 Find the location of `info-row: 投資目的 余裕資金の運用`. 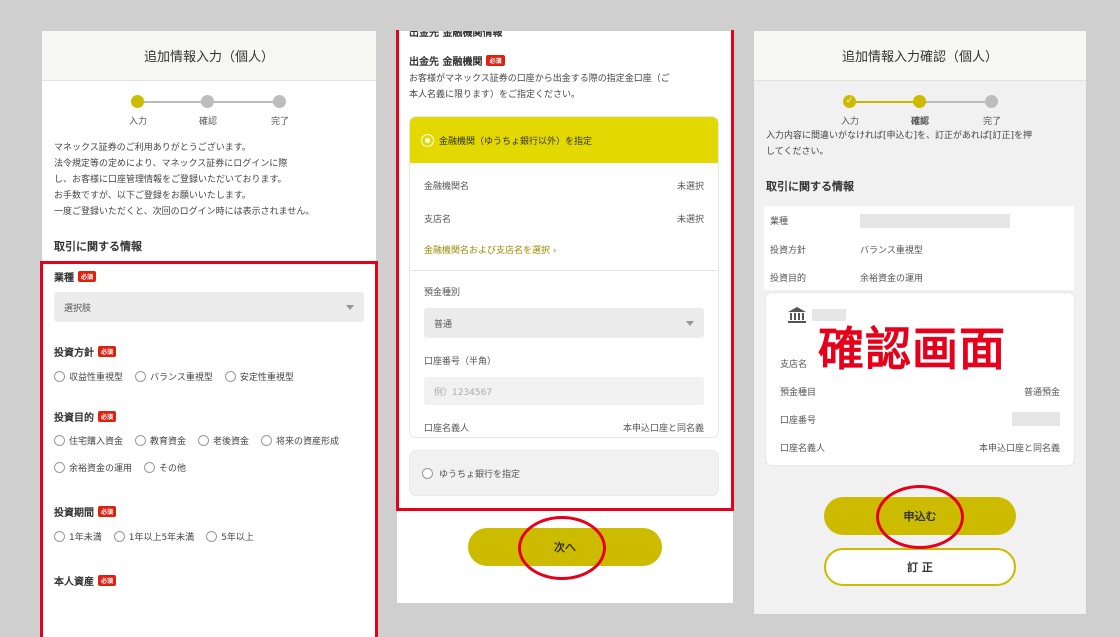

info-row: 投資目的 余裕資金の運用 is located at coordinates (919, 277).